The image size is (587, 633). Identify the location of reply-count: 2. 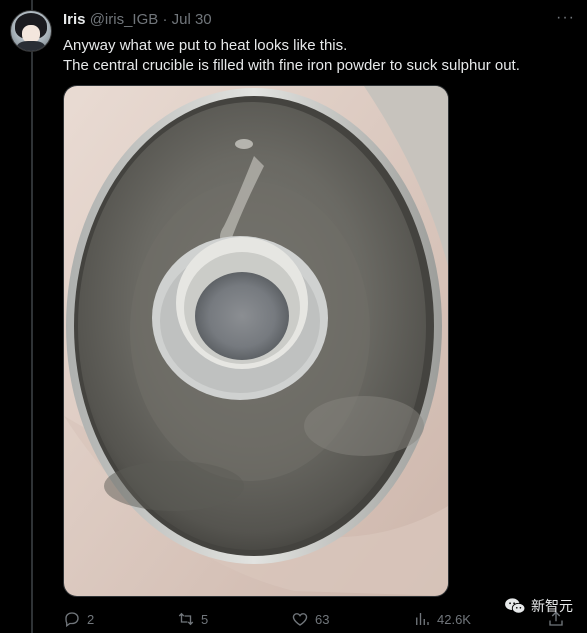
(91, 619).